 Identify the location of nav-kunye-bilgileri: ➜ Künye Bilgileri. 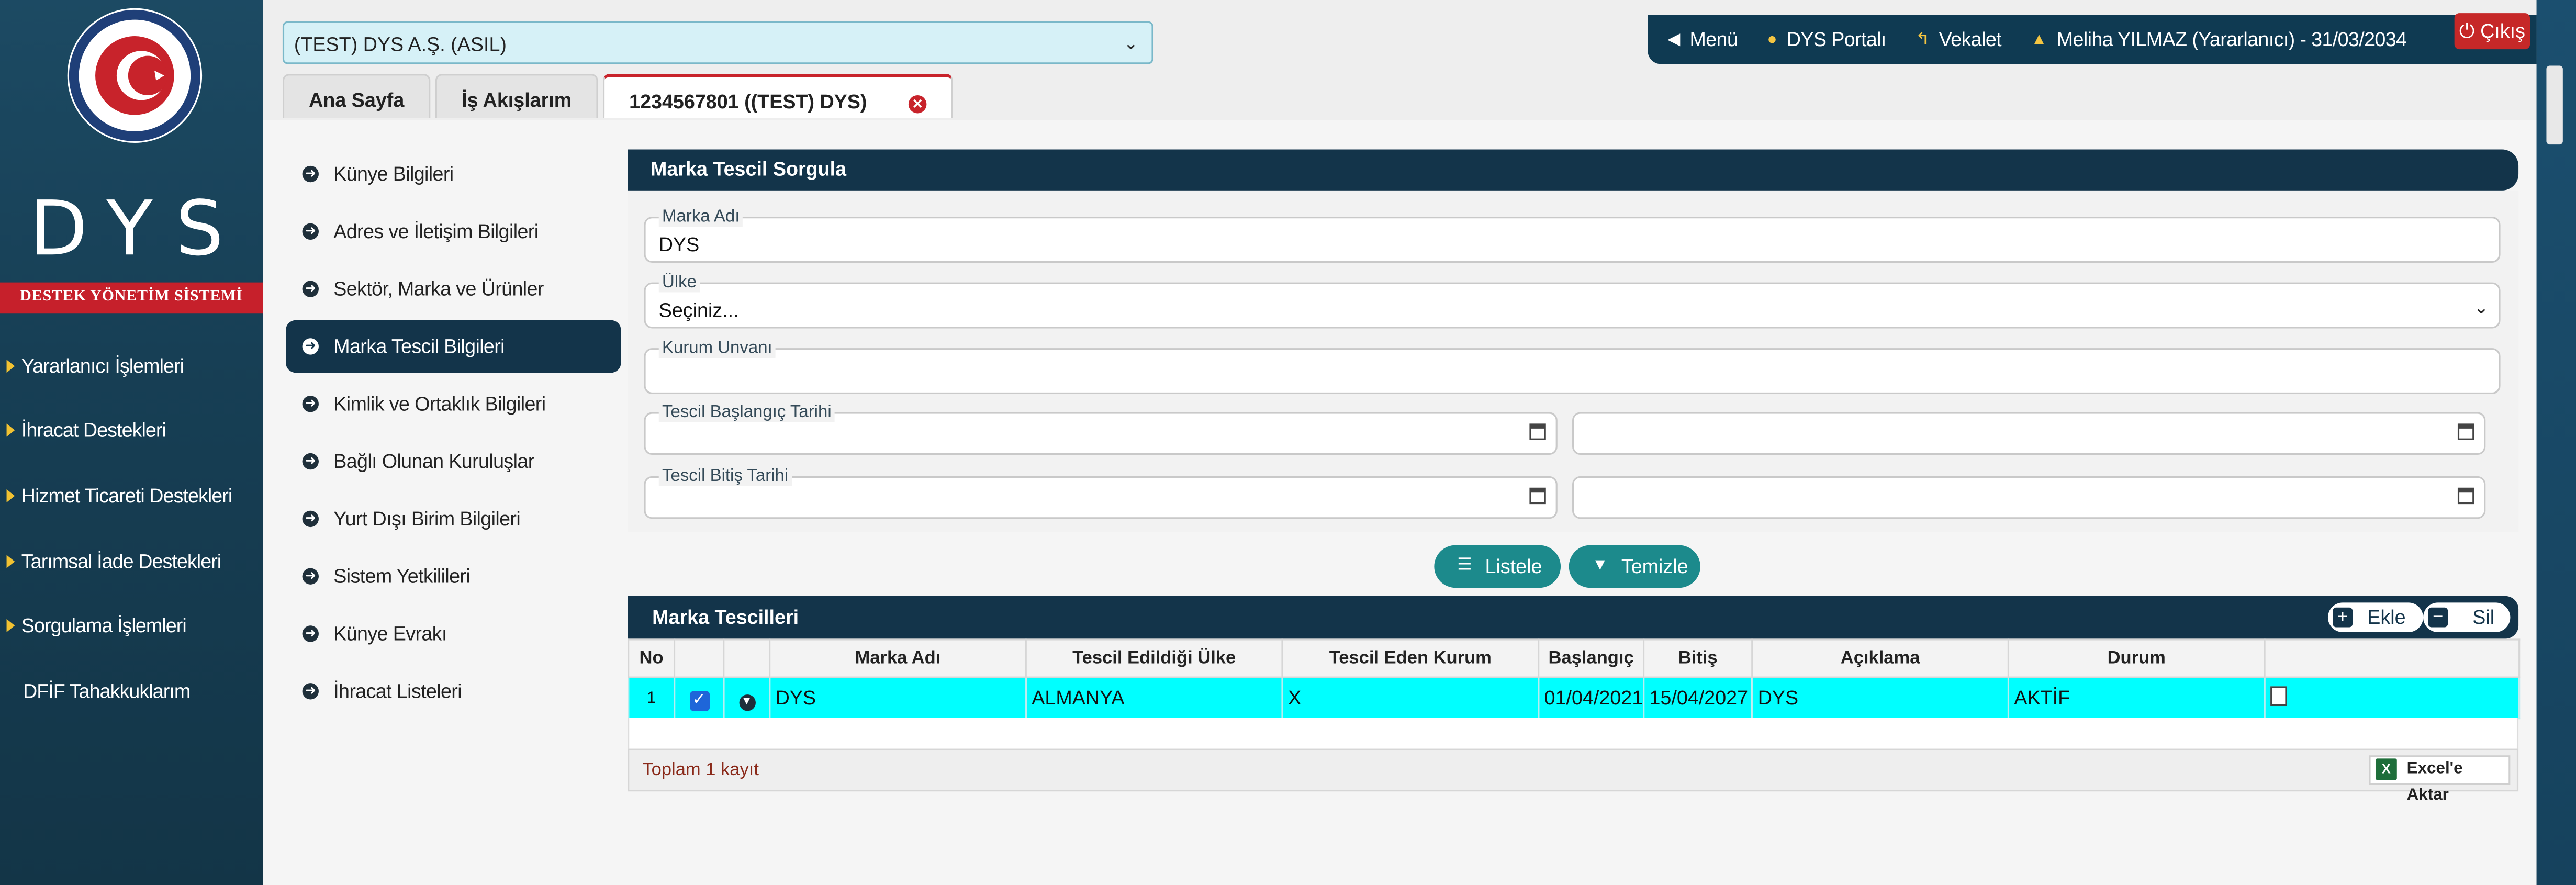
(453, 174).